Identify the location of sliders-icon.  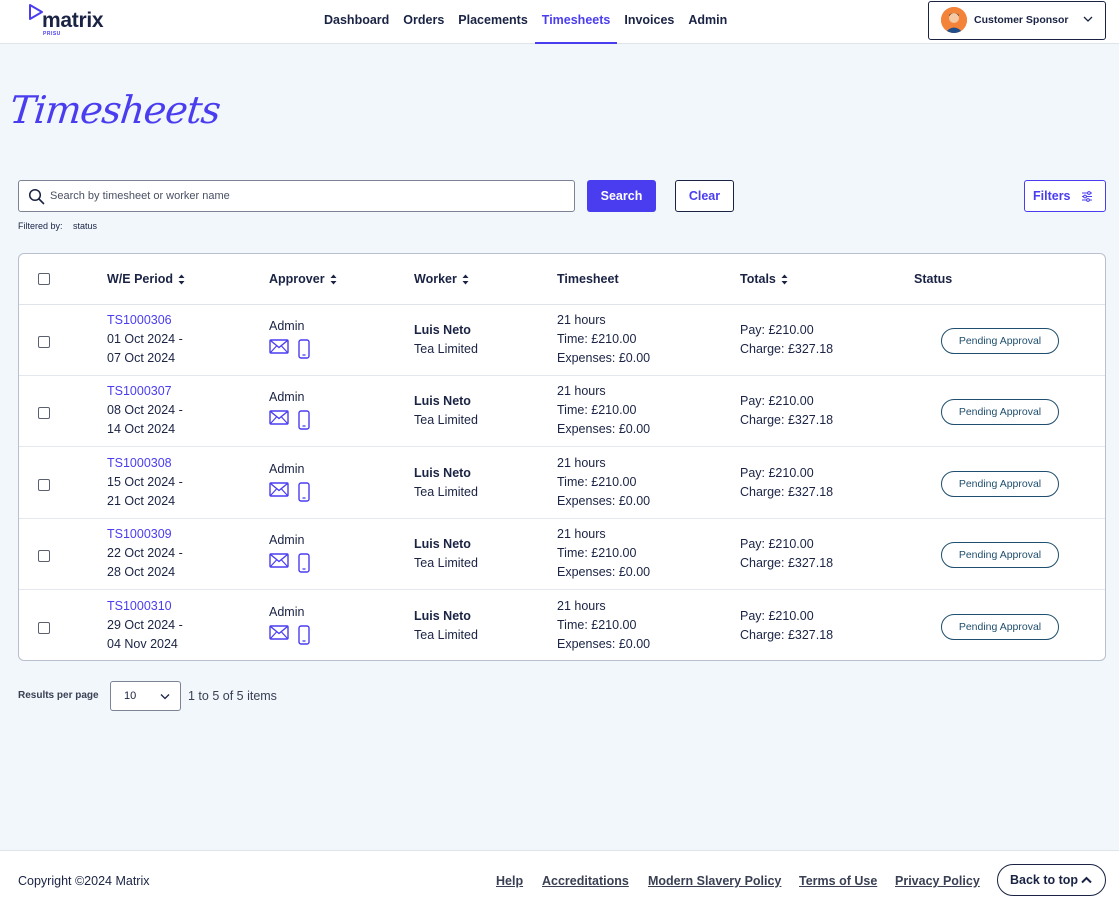
(1087, 196).